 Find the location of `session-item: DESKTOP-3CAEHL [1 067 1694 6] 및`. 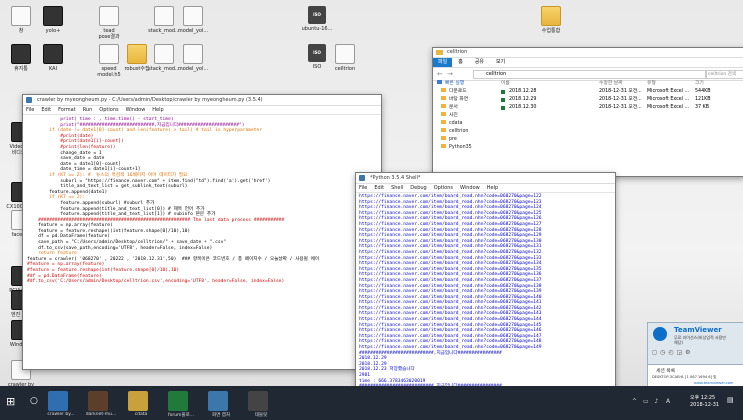

session-item: DESKTOP-3CAEHL [1 067 1694 6] 및 is located at coordinates (684, 377).